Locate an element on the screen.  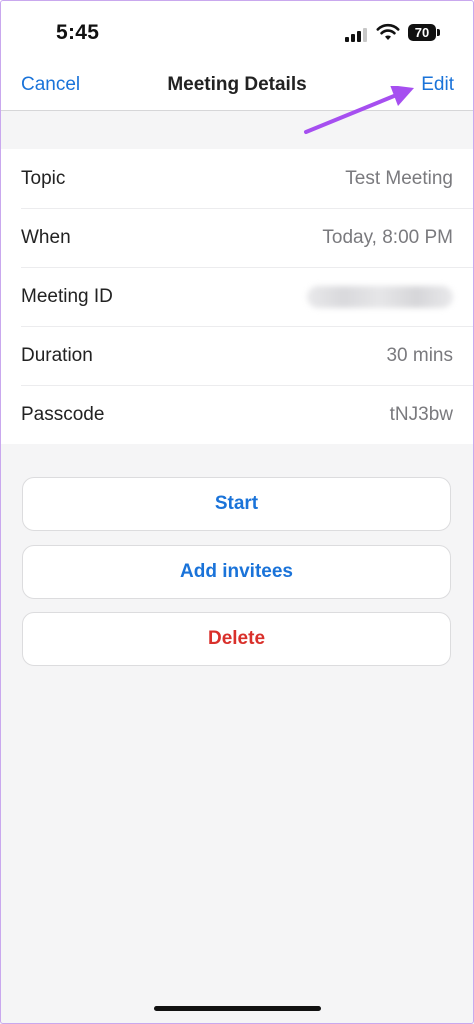
detail-value: Today, 8:00 PM is located at coordinates (387, 237).